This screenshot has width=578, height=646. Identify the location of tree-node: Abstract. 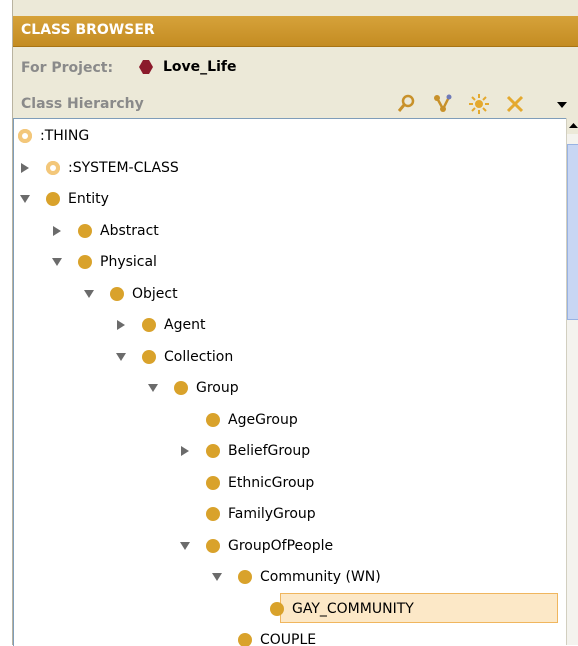
(104, 231).